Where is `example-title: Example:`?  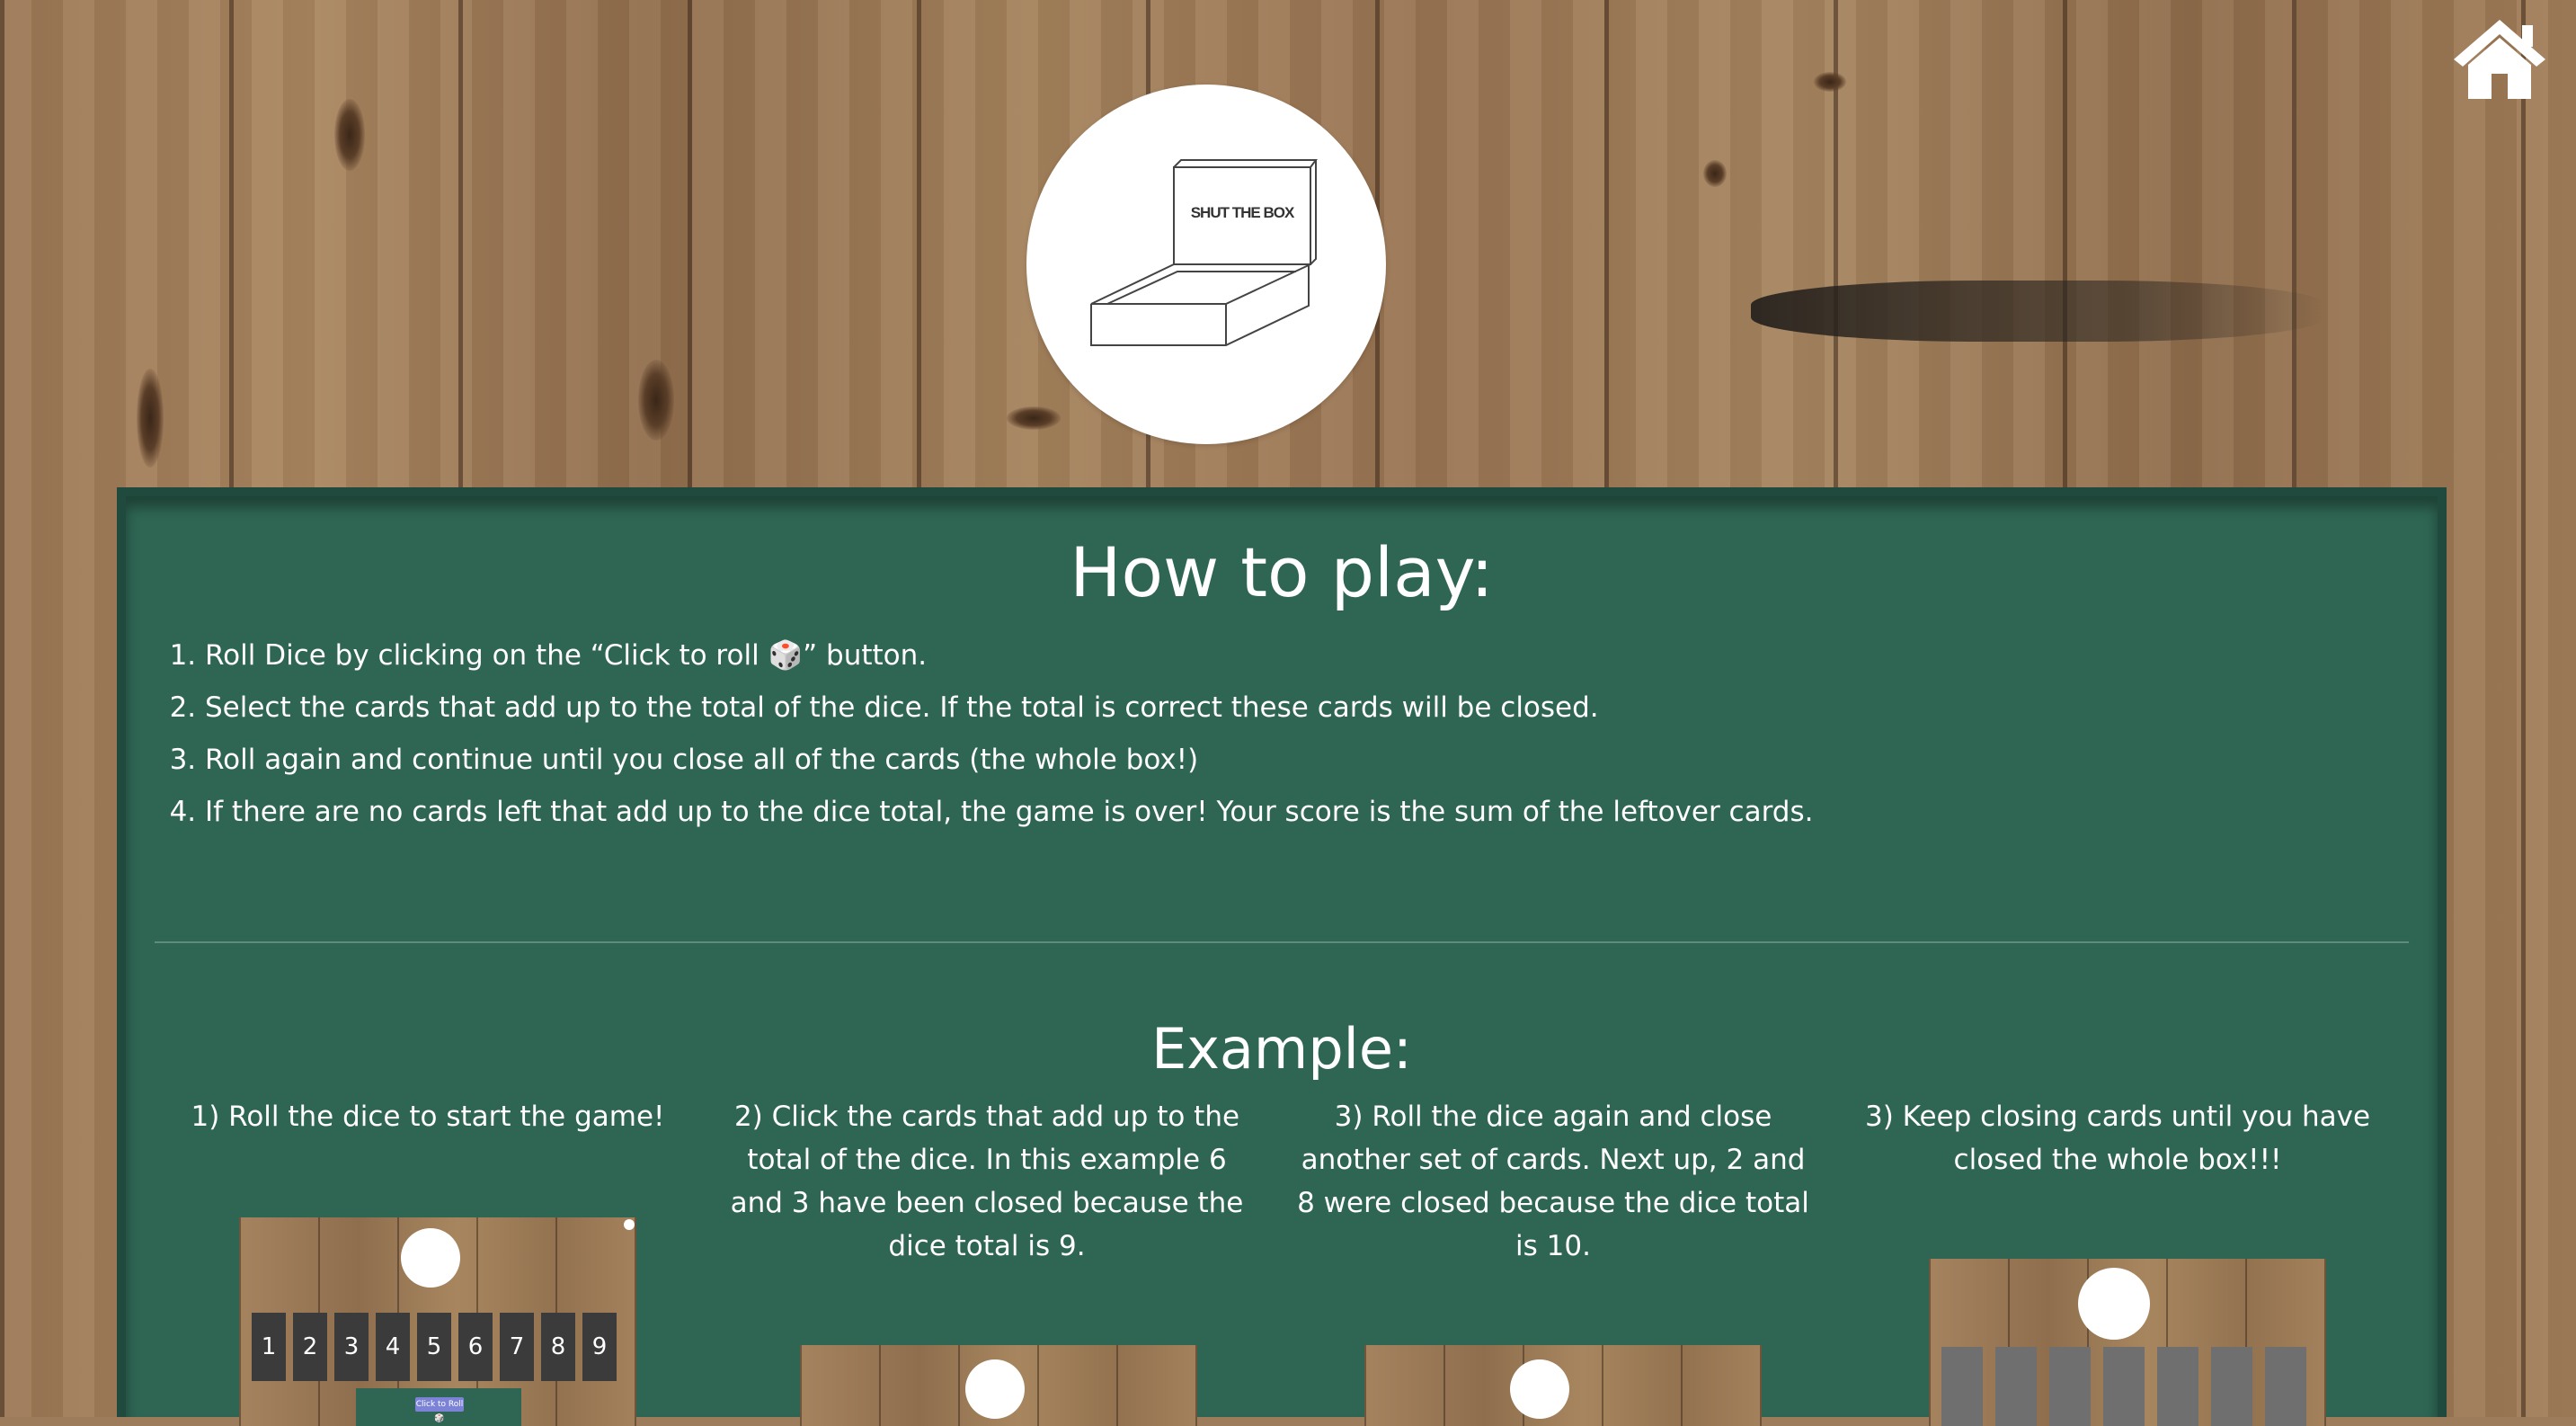
example-title: Example: is located at coordinates (1281, 1049).